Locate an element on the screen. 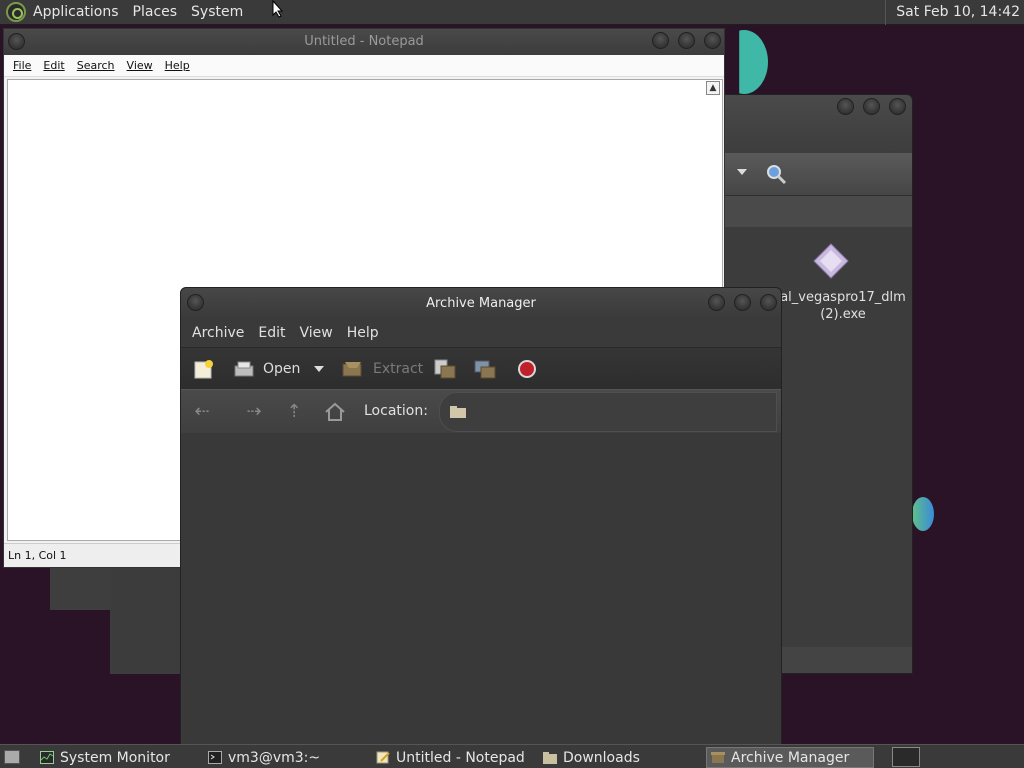 The image size is (1024, 768). exe-file-icon is located at coordinates (831, 261).